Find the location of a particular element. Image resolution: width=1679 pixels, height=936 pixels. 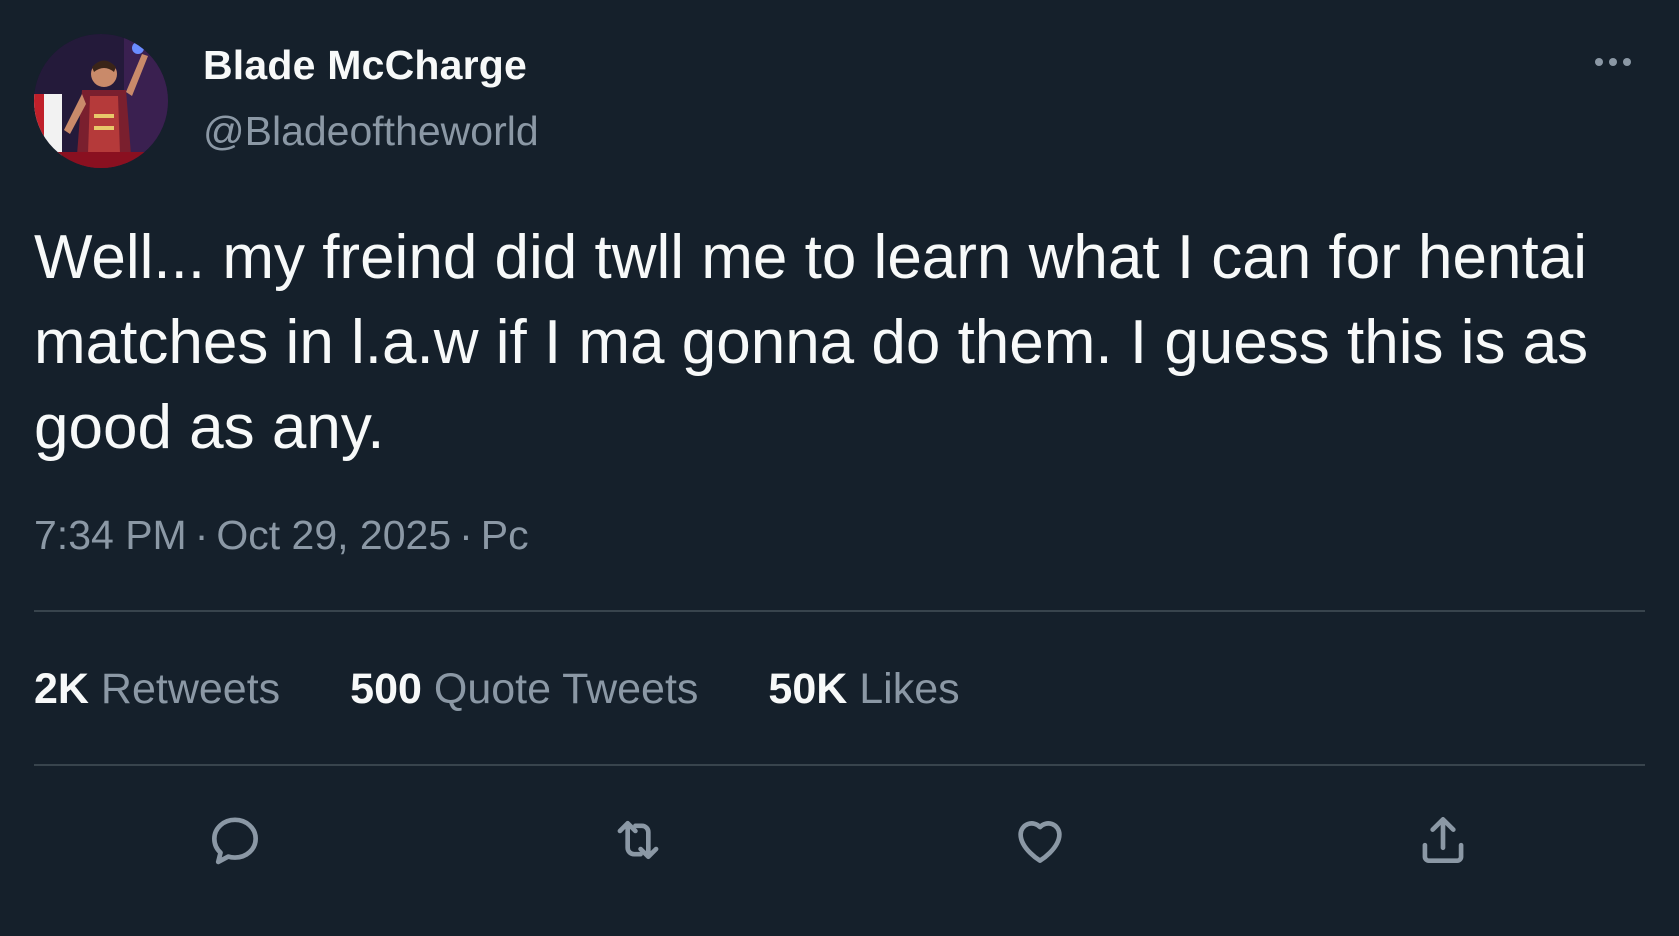

reply-icon is located at coordinates (235, 841).